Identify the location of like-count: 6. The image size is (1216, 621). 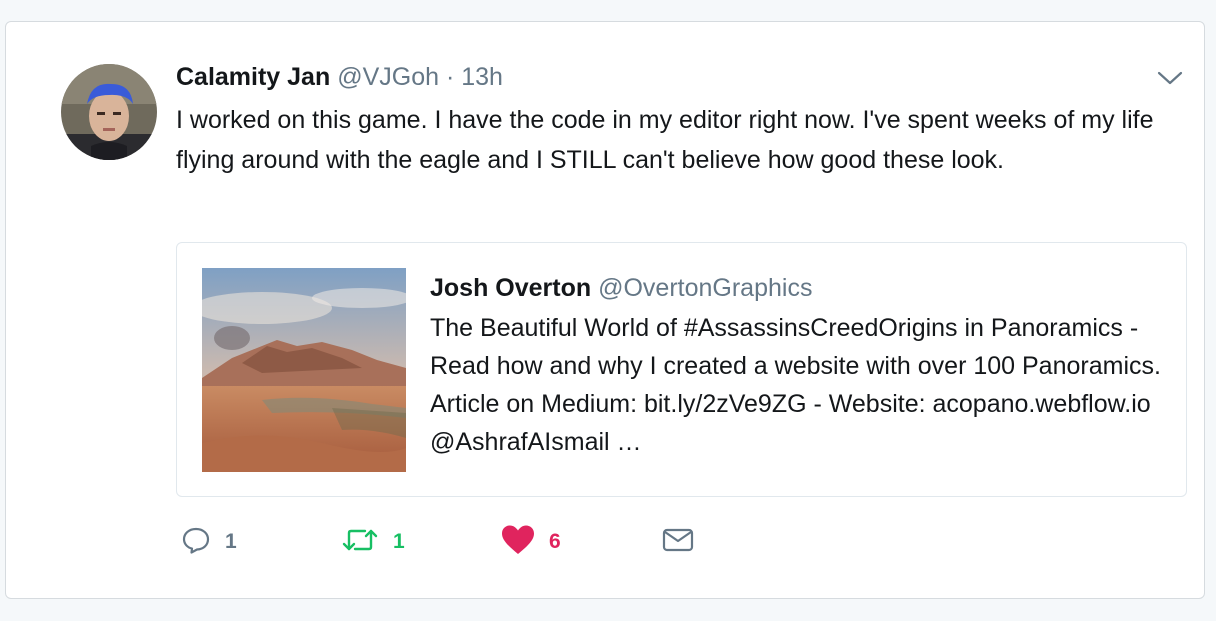
(555, 541).